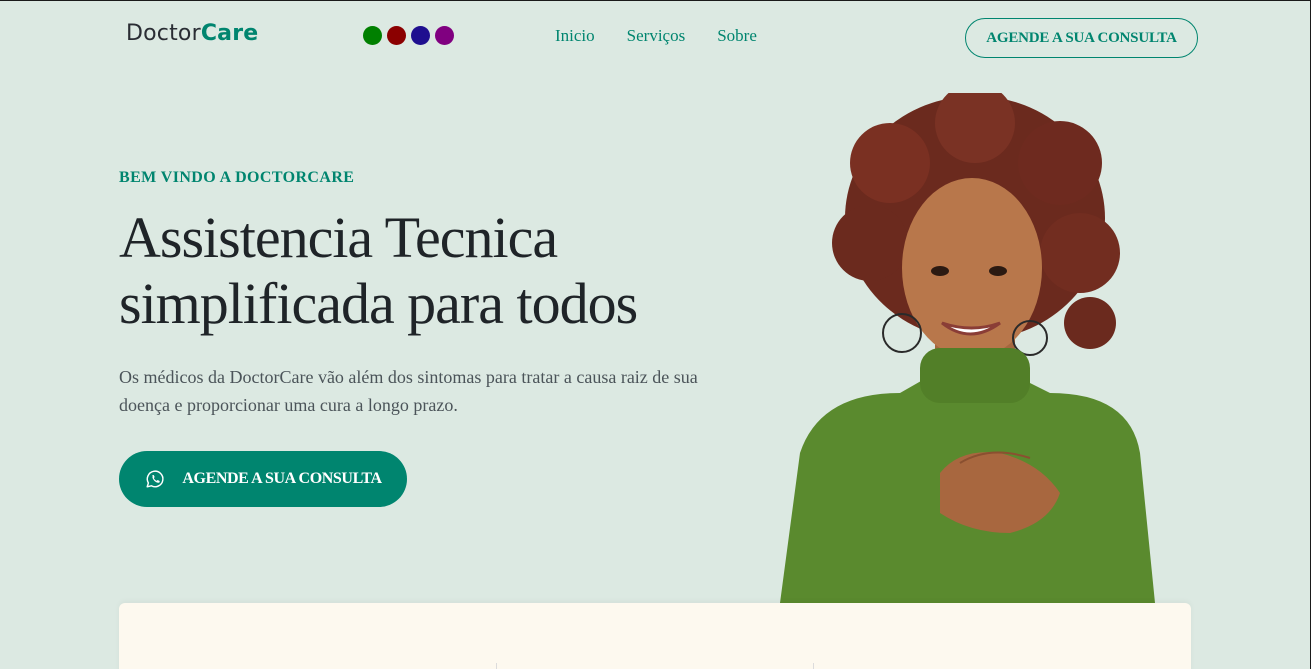 Image resolution: width=1311 pixels, height=669 pixels. I want to click on info-card, so click(655, 636).